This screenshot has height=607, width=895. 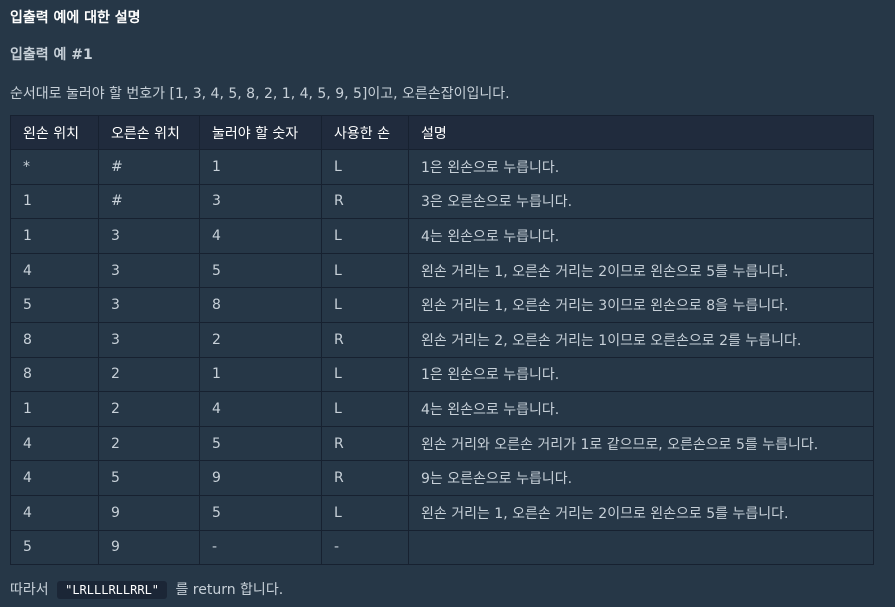 I want to click on cell-number: 3, so click(x=260, y=201).